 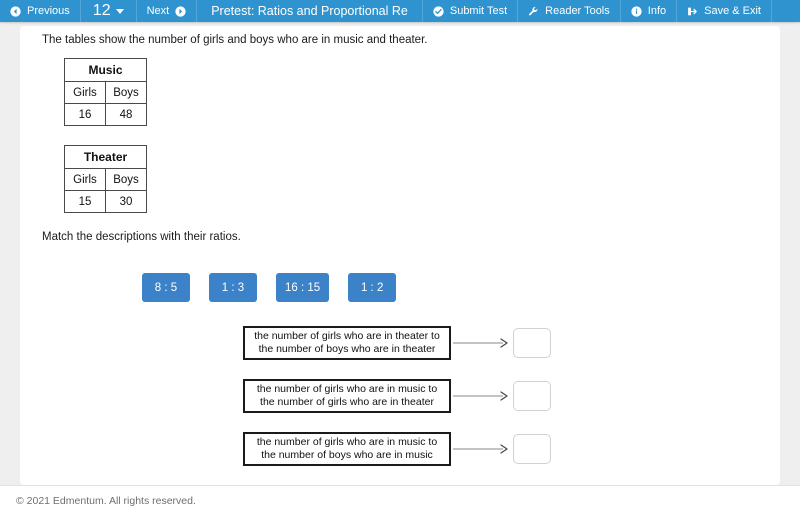 I want to click on theater-header-girls: Girls, so click(x=85, y=179).